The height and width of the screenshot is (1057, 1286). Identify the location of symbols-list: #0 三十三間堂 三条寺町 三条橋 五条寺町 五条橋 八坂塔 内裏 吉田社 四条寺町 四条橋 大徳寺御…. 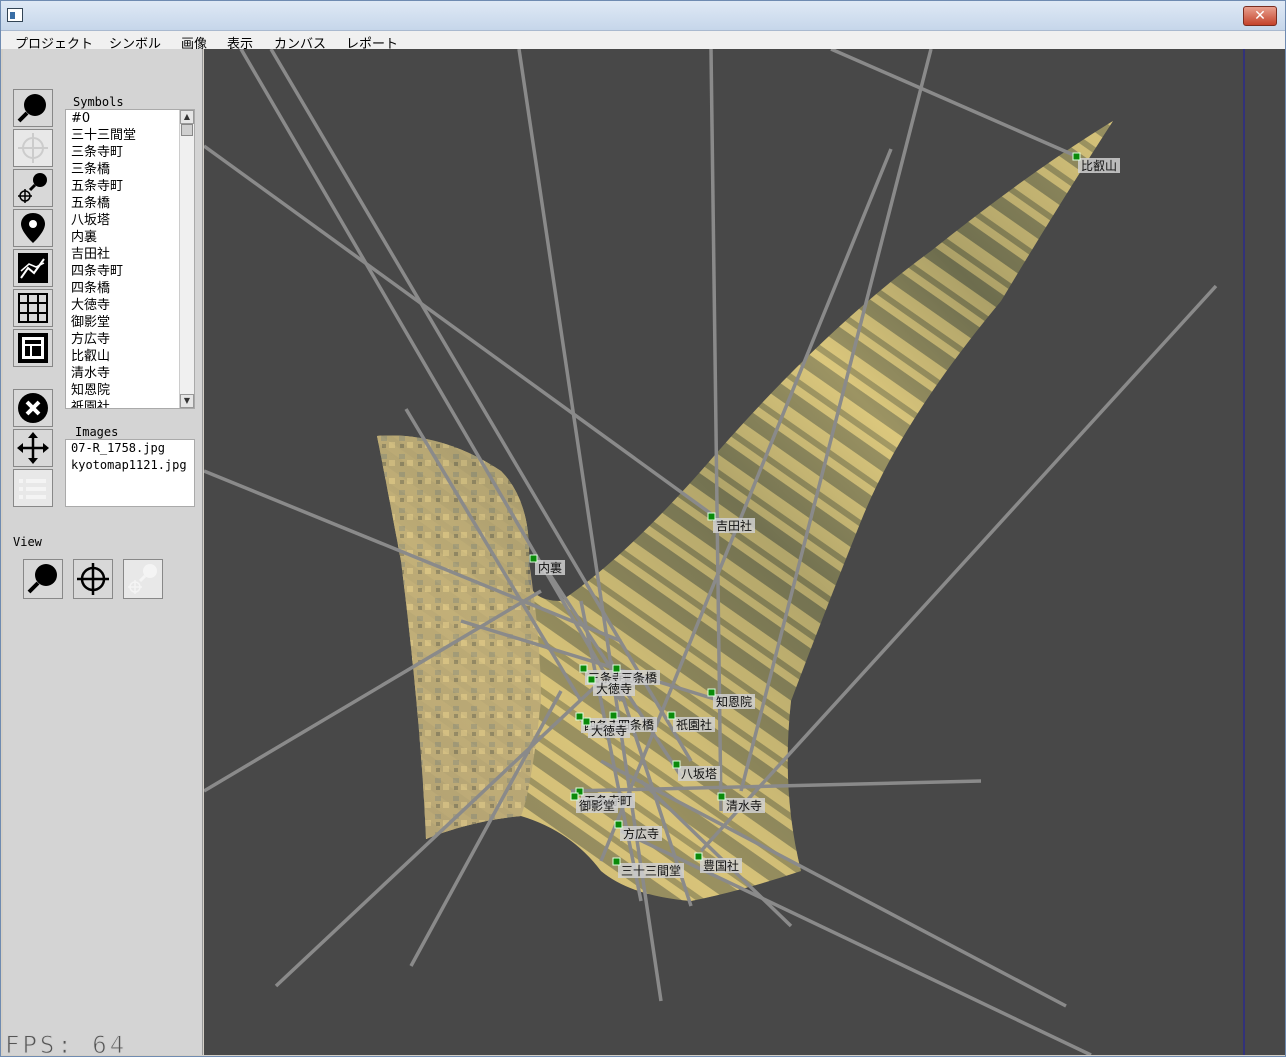
(130, 259).